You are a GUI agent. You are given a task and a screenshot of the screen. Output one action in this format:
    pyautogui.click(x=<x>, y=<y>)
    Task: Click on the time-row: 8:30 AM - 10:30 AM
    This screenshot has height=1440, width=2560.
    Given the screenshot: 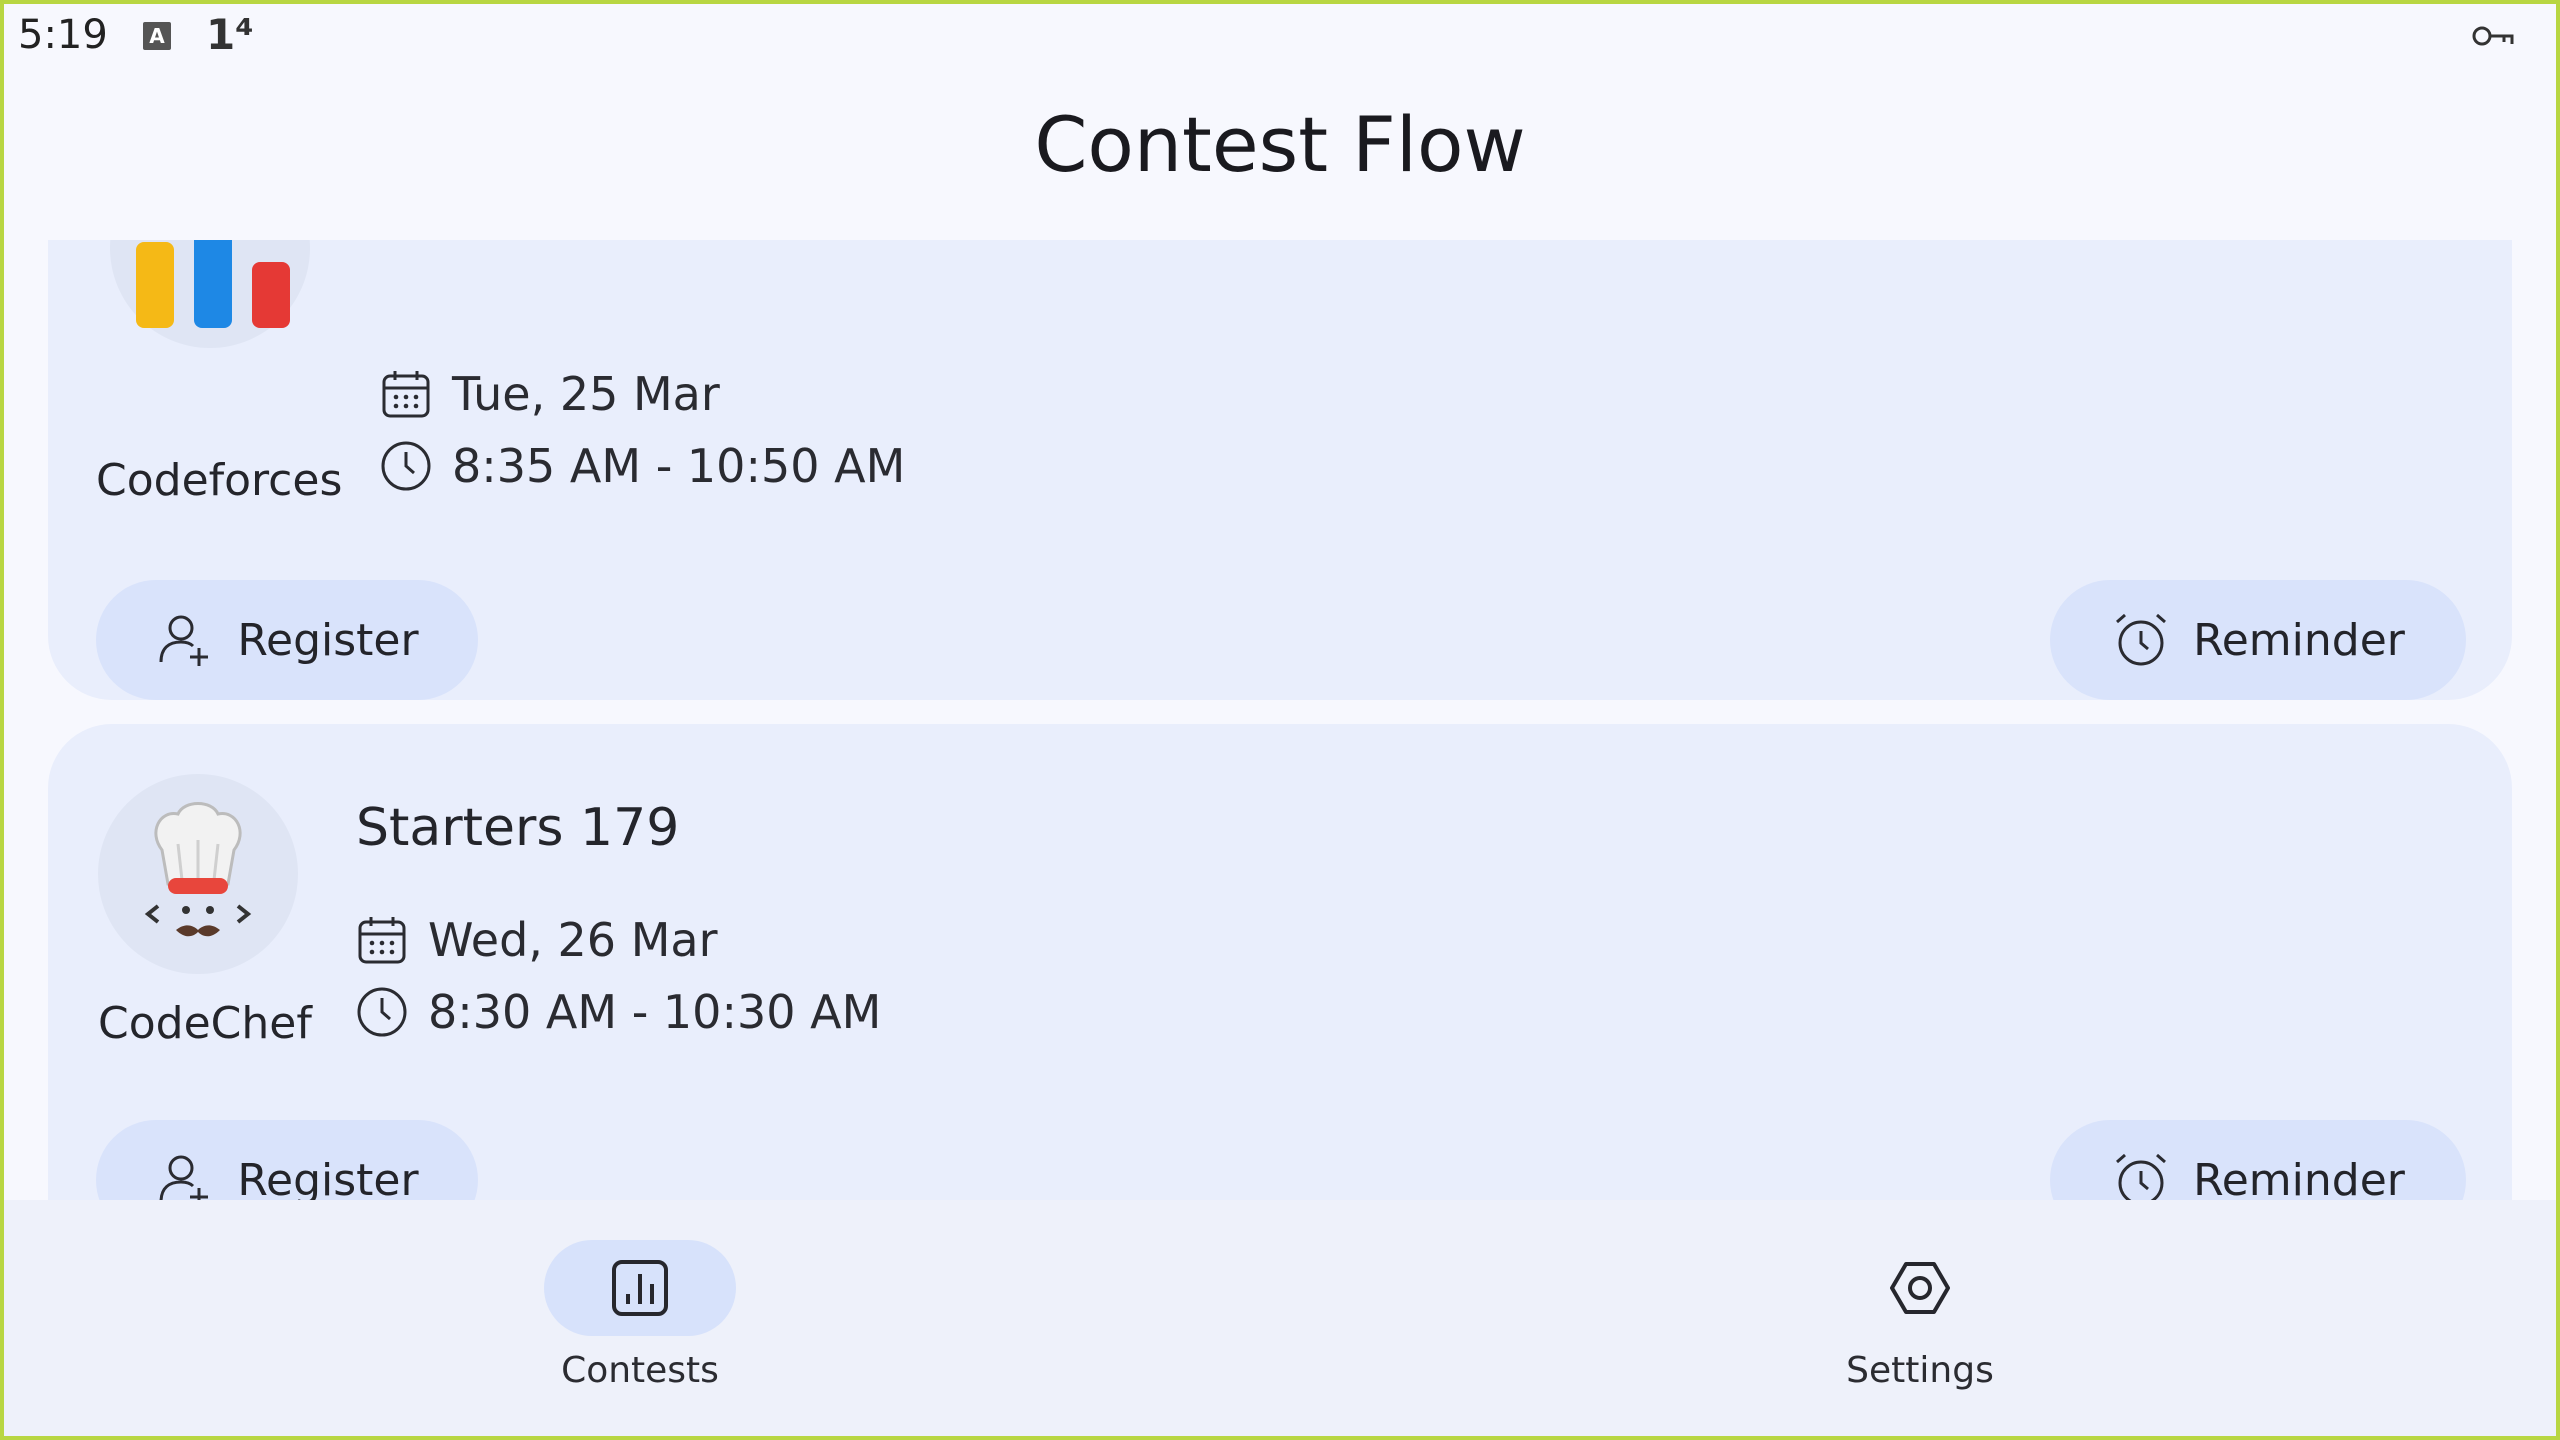 What is the action you would take?
    pyautogui.click(x=617, y=1012)
    